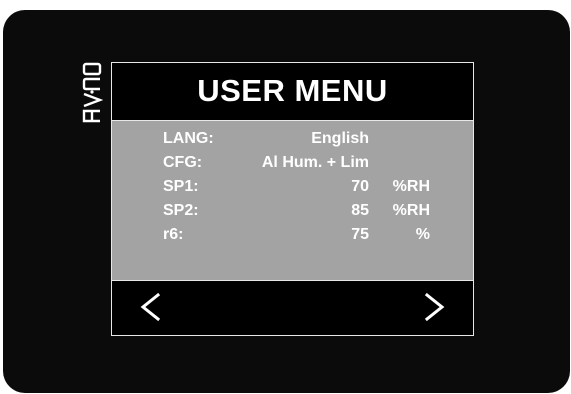 The image size is (571, 394). What do you see at coordinates (292, 211) in the screenshot?
I see `param-row-sp2: SP2: 85 %RH` at bounding box center [292, 211].